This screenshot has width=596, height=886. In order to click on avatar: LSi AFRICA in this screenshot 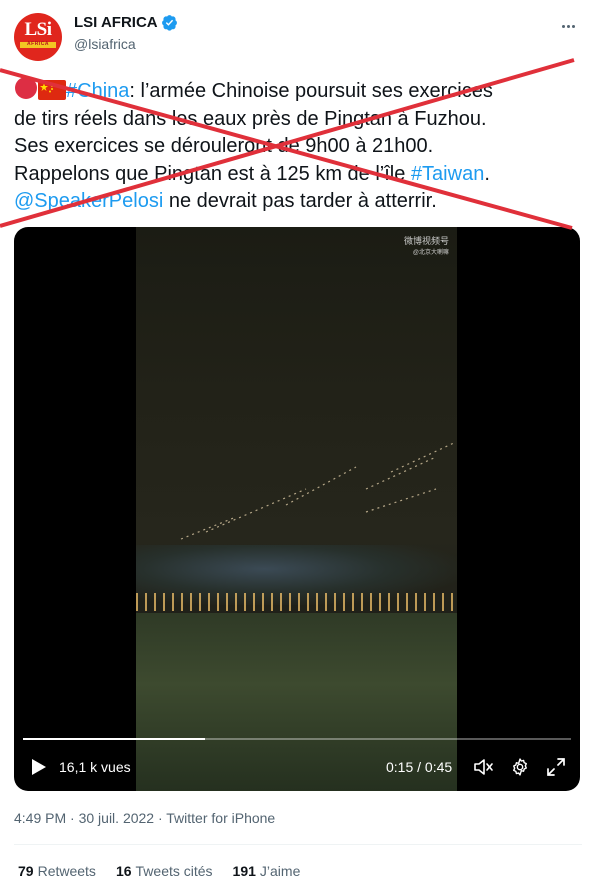, I will do `click(38, 37)`.